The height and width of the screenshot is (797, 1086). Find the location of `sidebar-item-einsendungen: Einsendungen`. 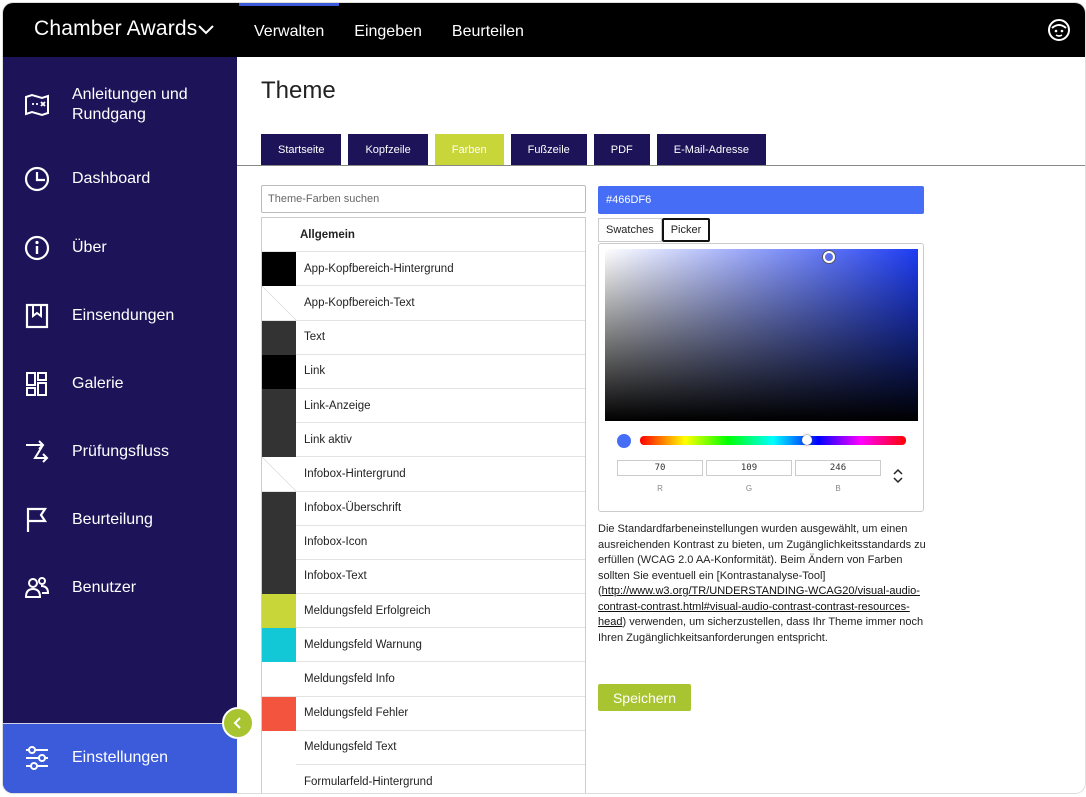

sidebar-item-einsendungen: Einsendungen is located at coordinates (120, 316).